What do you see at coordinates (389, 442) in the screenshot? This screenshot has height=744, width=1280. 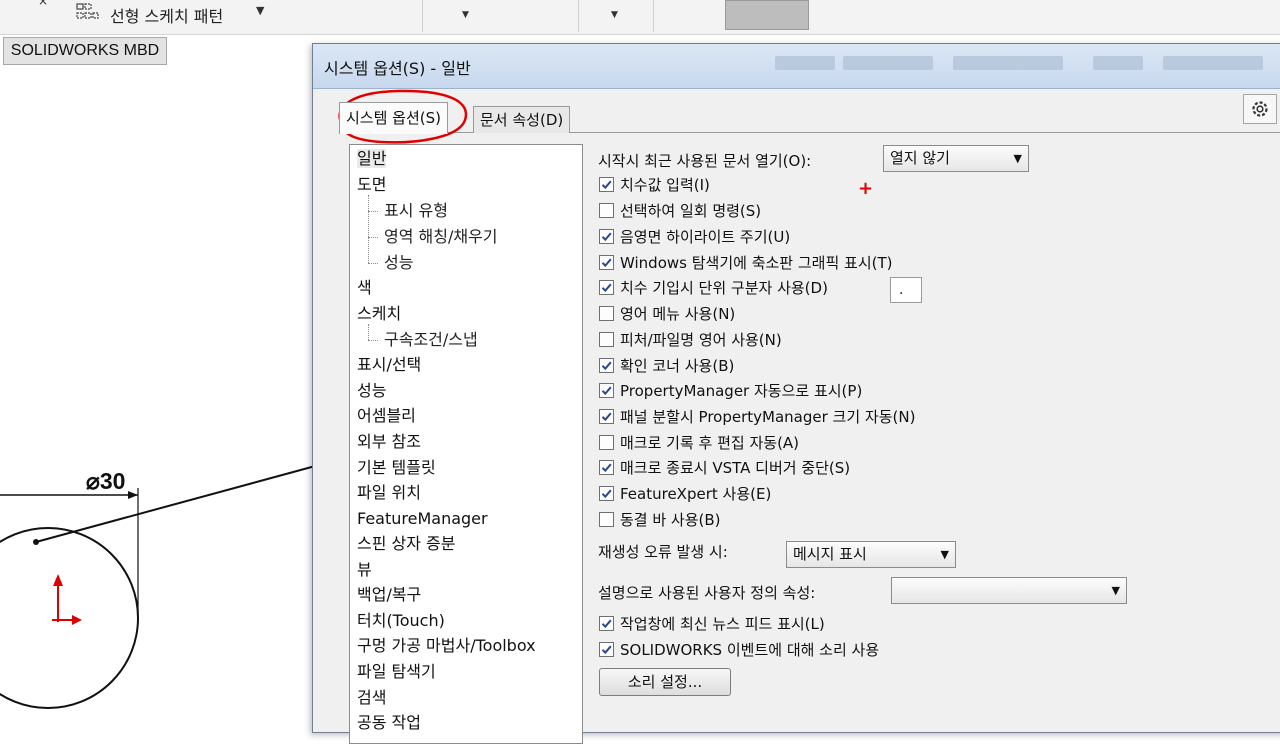 I see `tree-item-external-references: 외부 참조` at bounding box center [389, 442].